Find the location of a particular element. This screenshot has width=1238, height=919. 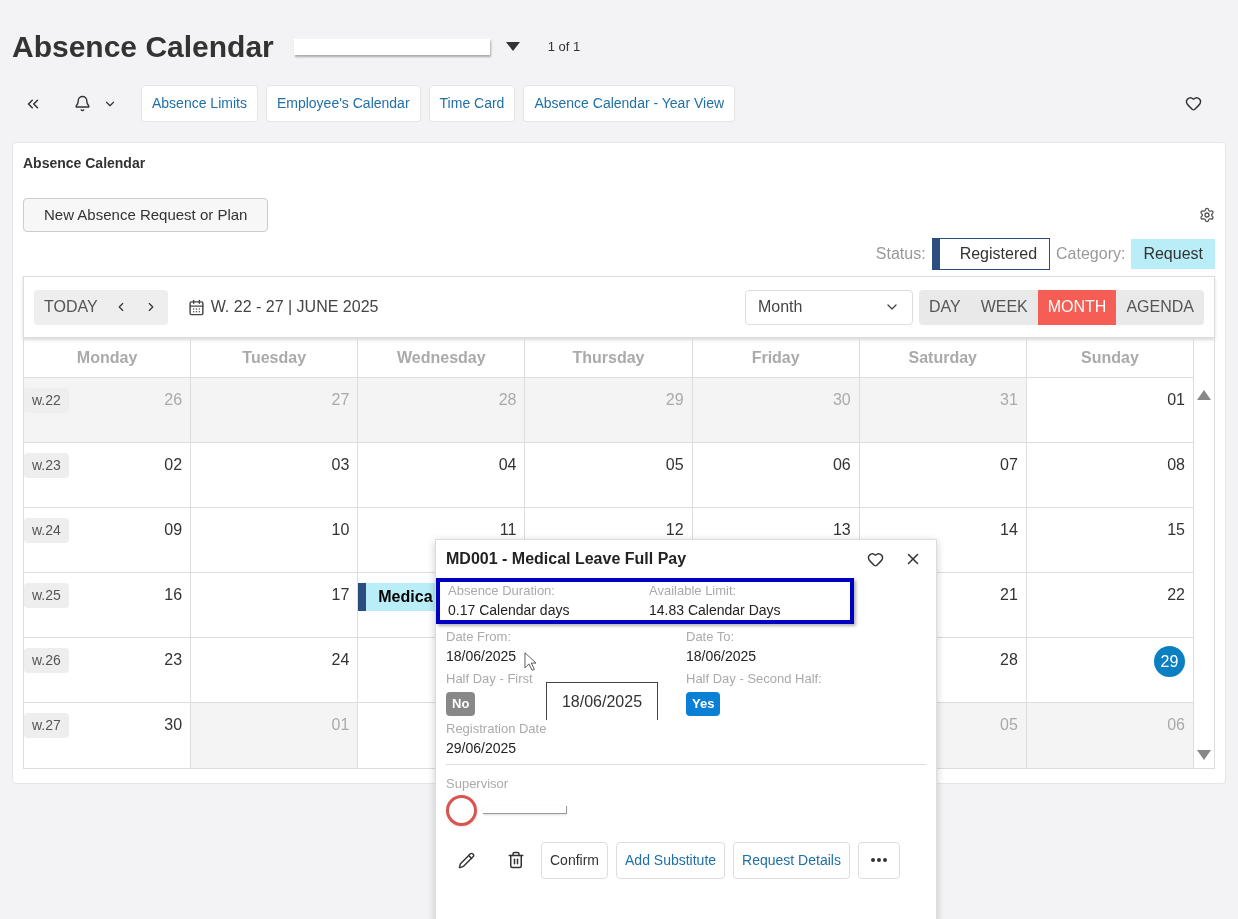

card-title: Absence Calendar is located at coordinates (85, 163).